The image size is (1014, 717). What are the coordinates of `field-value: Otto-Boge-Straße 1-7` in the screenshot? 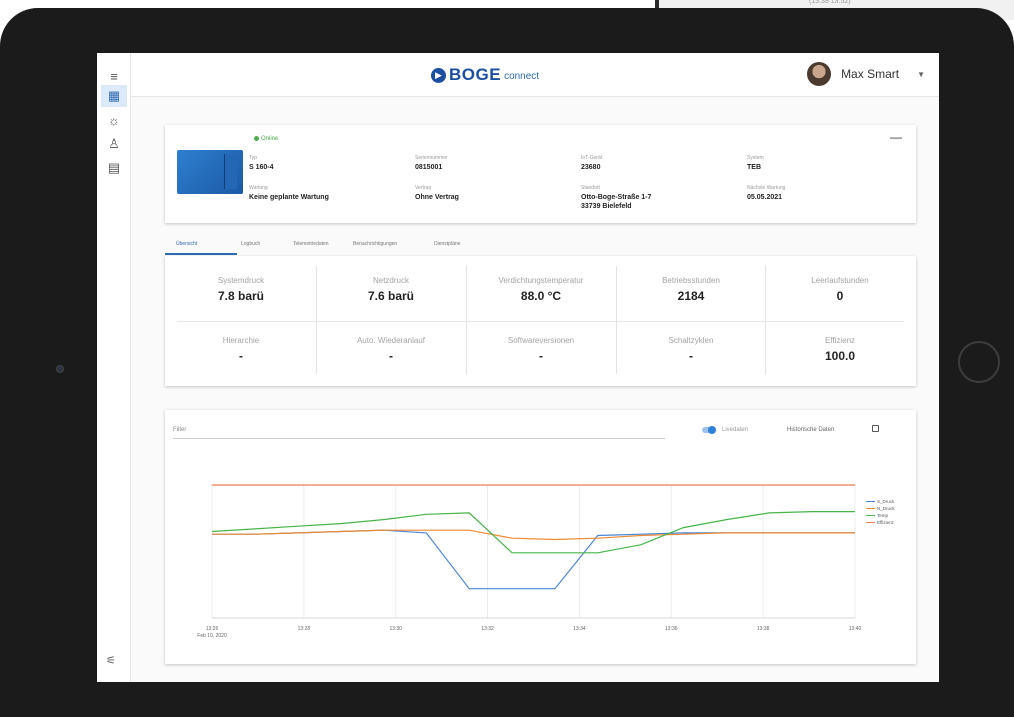 It's located at (616, 197).